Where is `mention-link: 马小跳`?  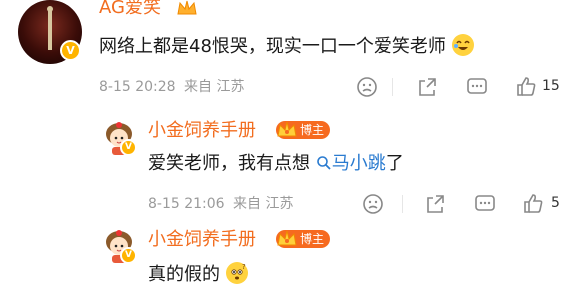 mention-link: 马小跳 is located at coordinates (351, 163).